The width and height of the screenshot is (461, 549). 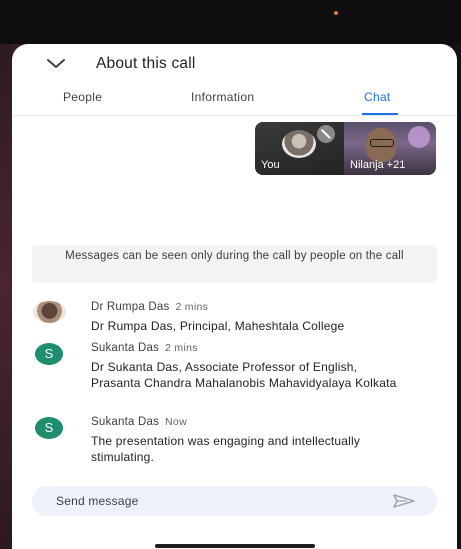 What do you see at coordinates (270, 165) in the screenshot?
I see `self-tile-label: You` at bounding box center [270, 165].